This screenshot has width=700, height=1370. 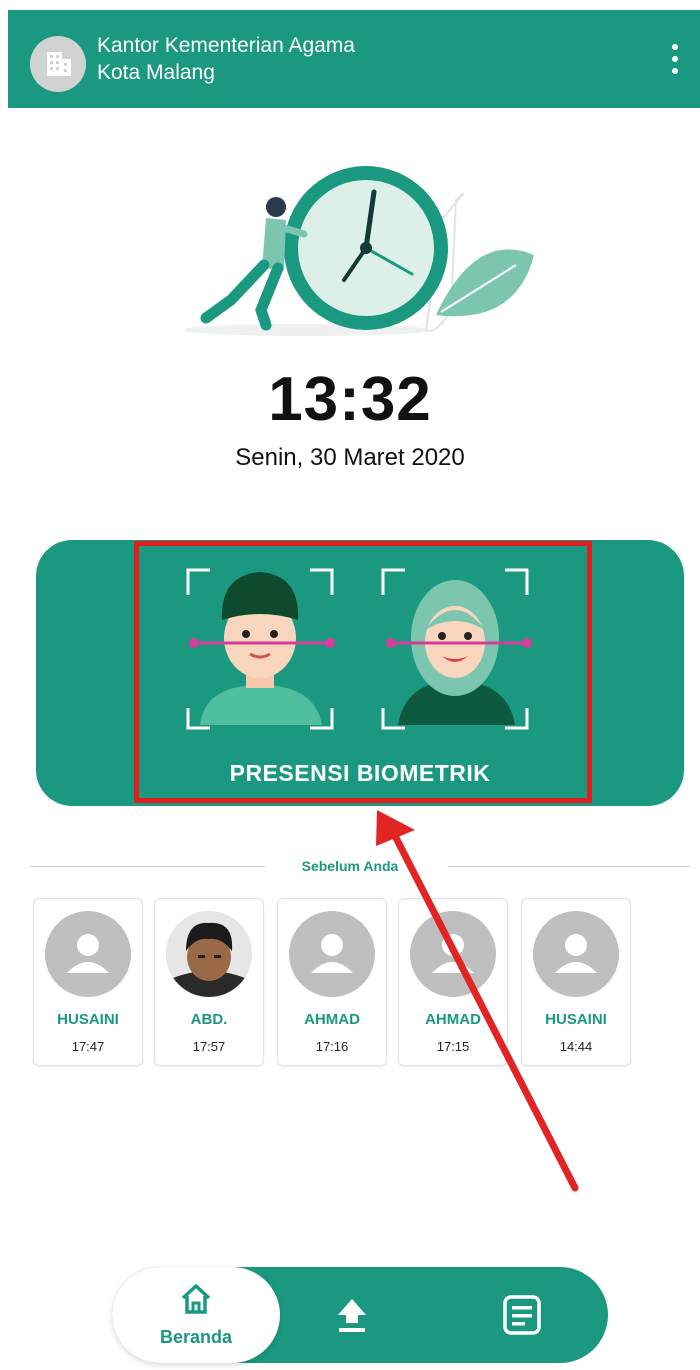 What do you see at coordinates (209, 954) in the screenshot?
I see `user-photo` at bounding box center [209, 954].